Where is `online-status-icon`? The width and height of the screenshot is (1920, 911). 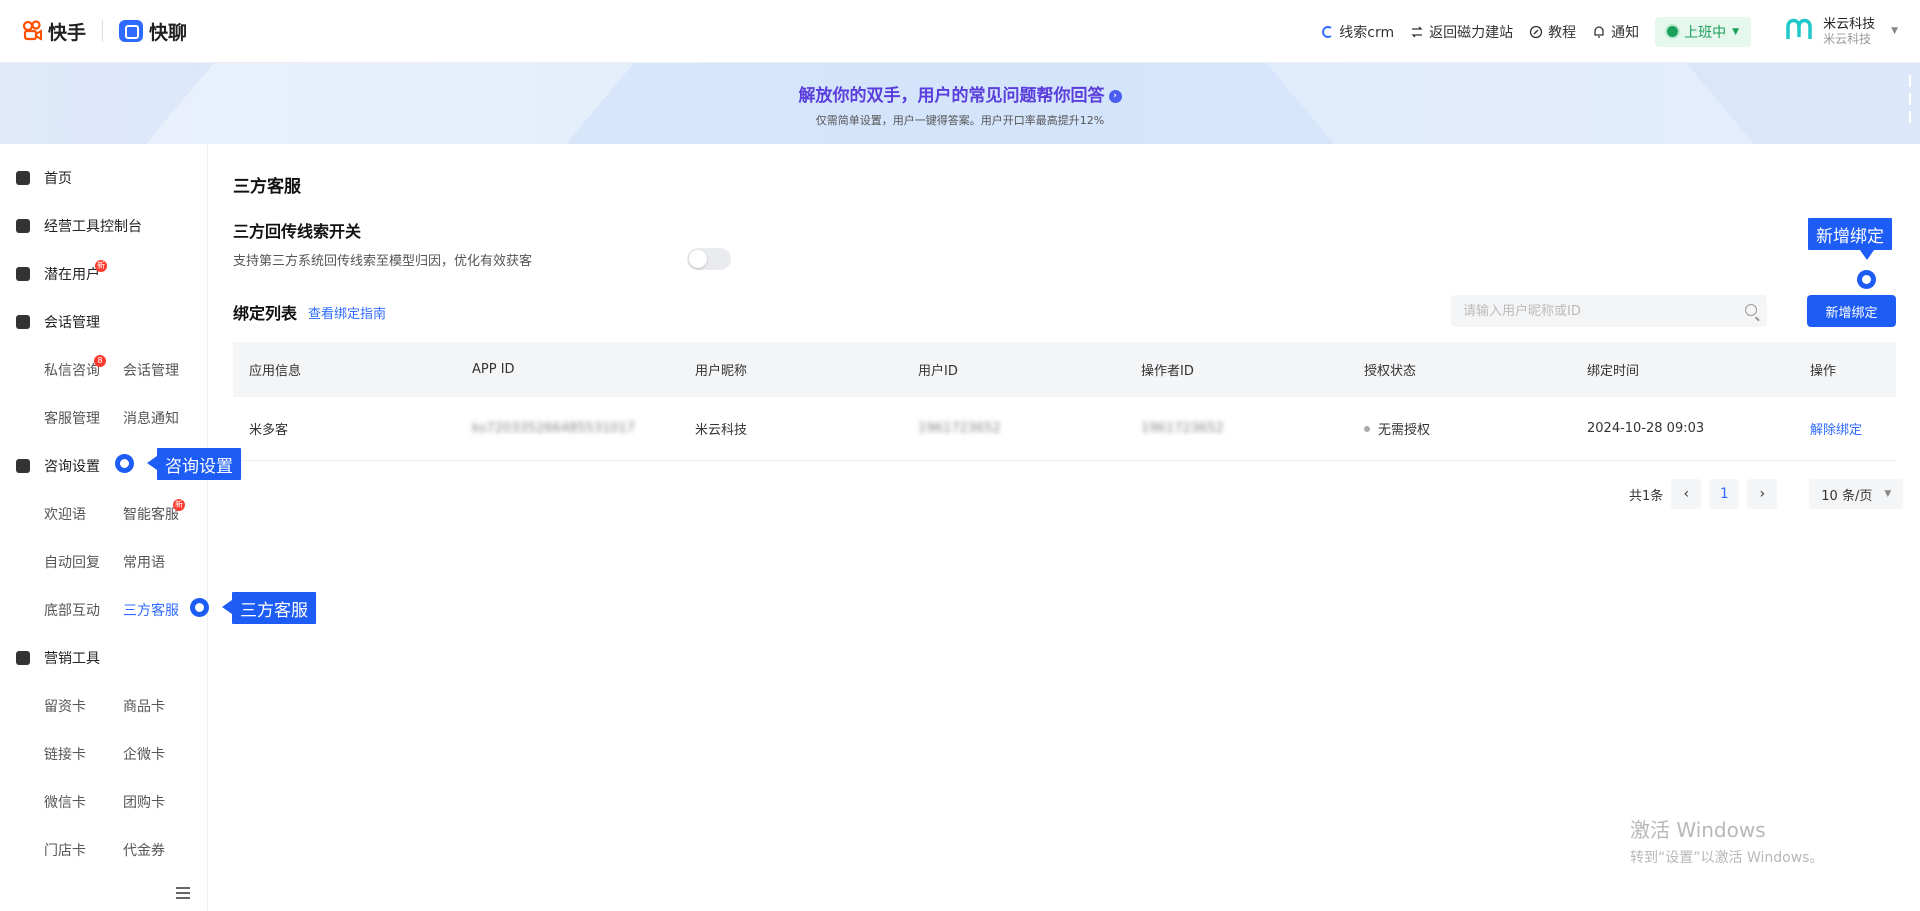 online-status-icon is located at coordinates (1673, 31).